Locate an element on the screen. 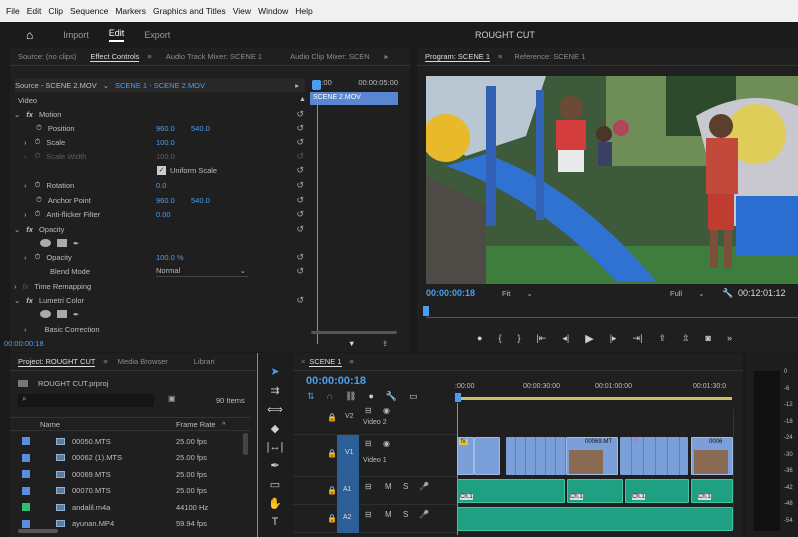 Image resolution: width=798 pixels, height=537 pixels. play-only-icon: ▸ is located at coordinates (297, 85).